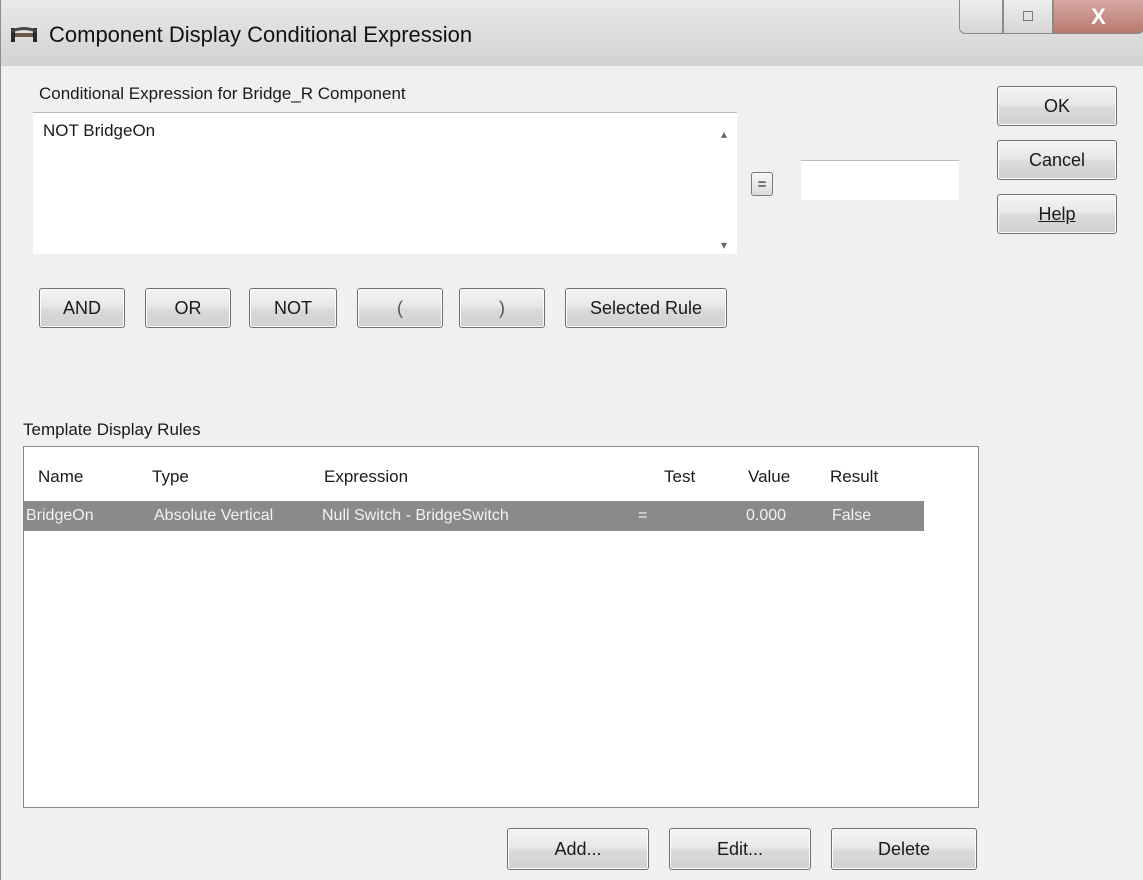 Image resolution: width=1143 pixels, height=880 pixels. What do you see at coordinates (766, 515) in the screenshot?
I see `cell-value: 0.000` at bounding box center [766, 515].